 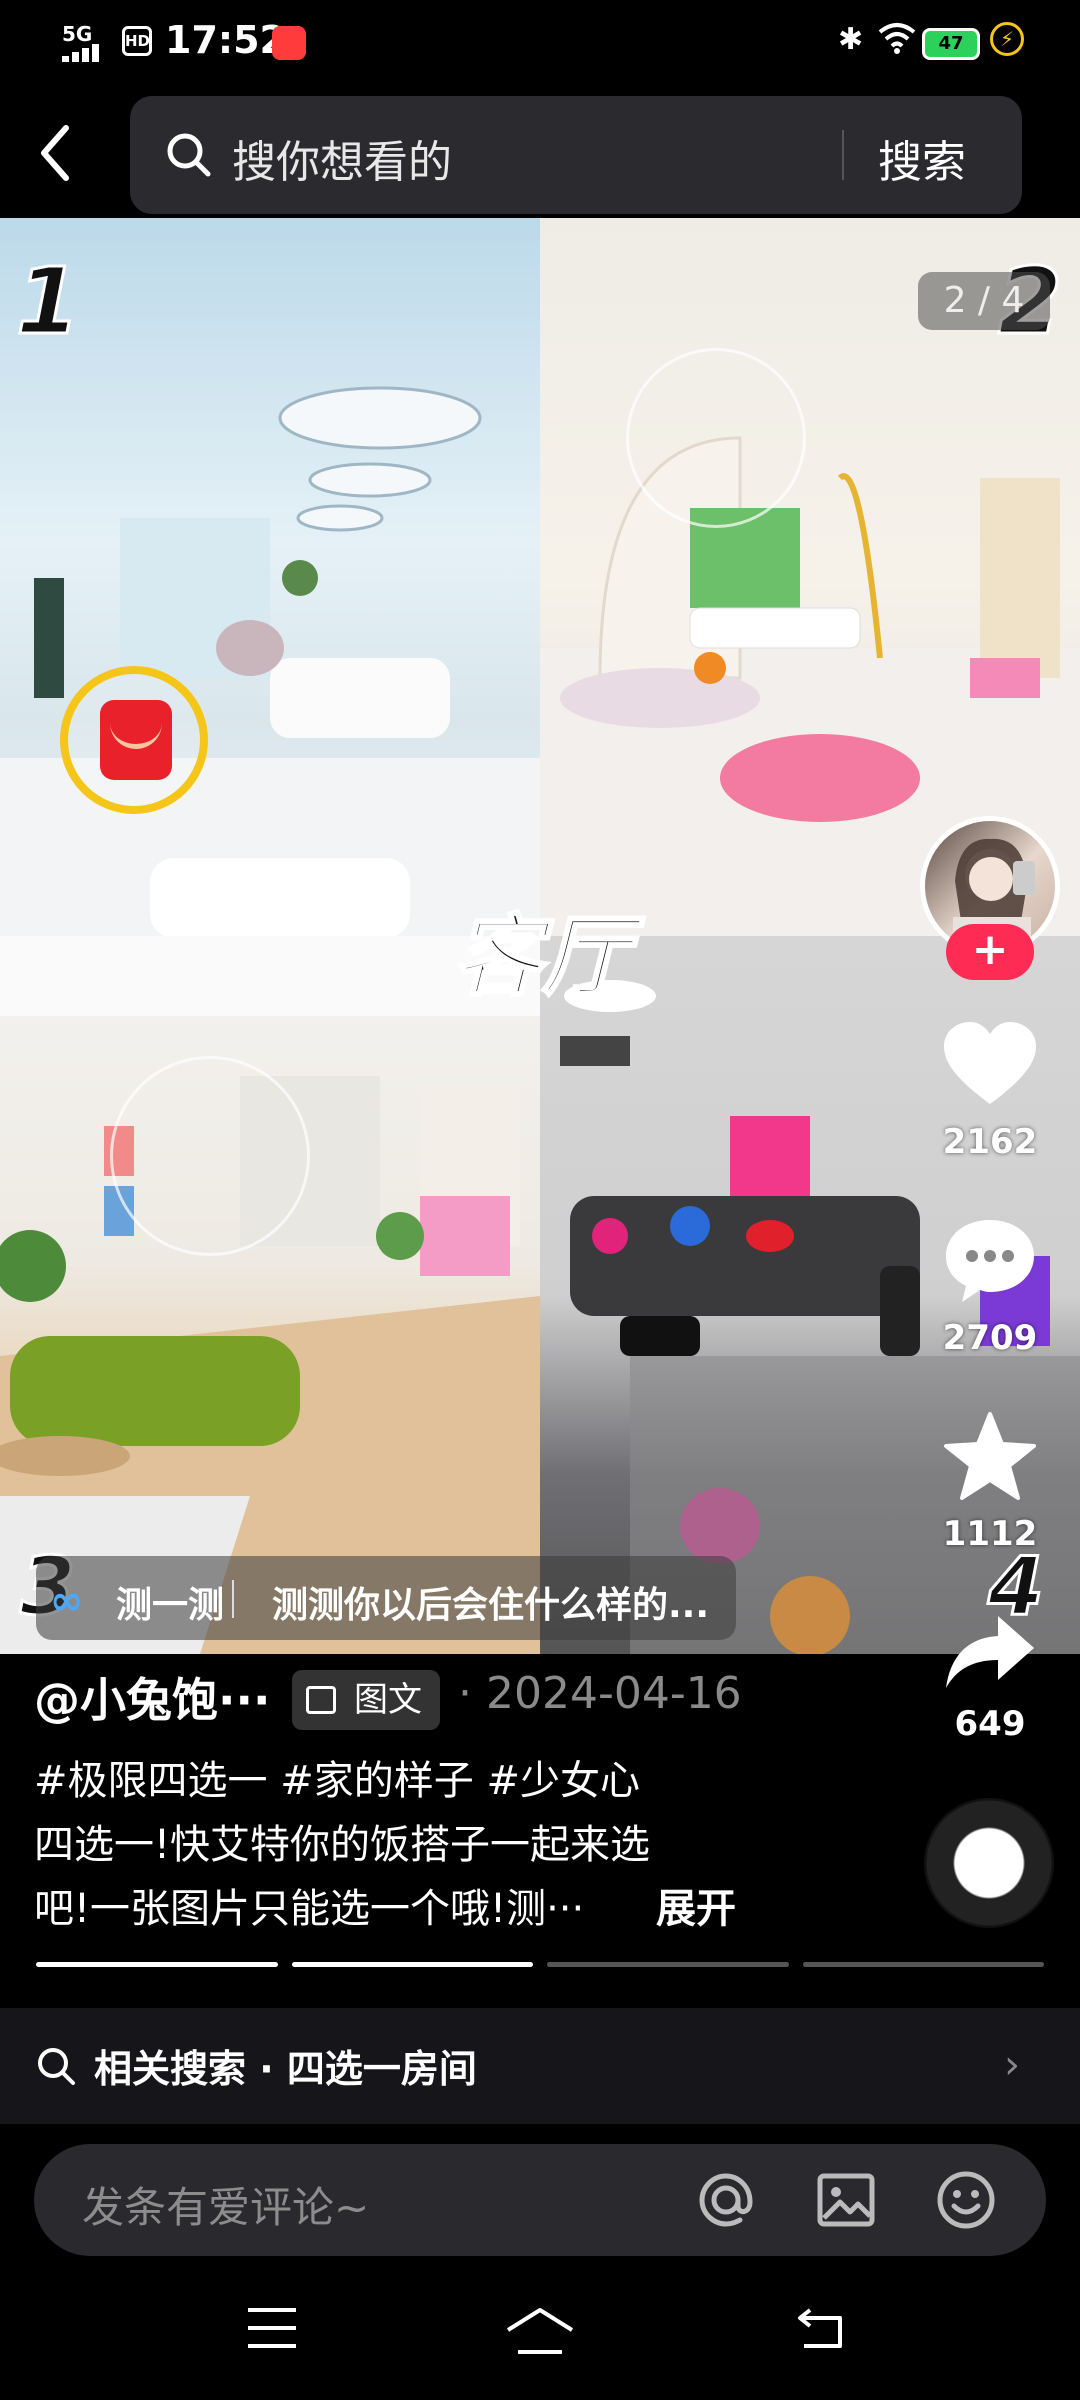 I want to click on expand-button: 展开, so click(x=696, y=1905).